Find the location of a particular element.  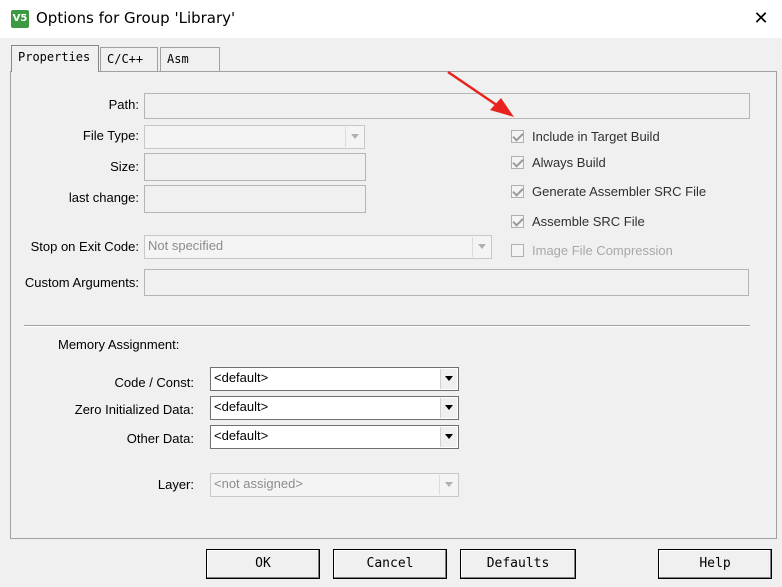

close-icon: ✕ is located at coordinates (761, 19).